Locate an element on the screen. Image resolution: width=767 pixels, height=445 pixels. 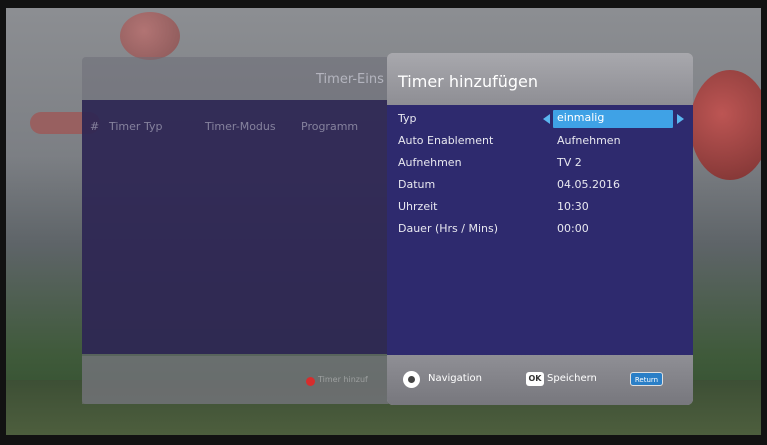
row-label: Dauer (Hrs / Mins) is located at coordinates (448, 228).